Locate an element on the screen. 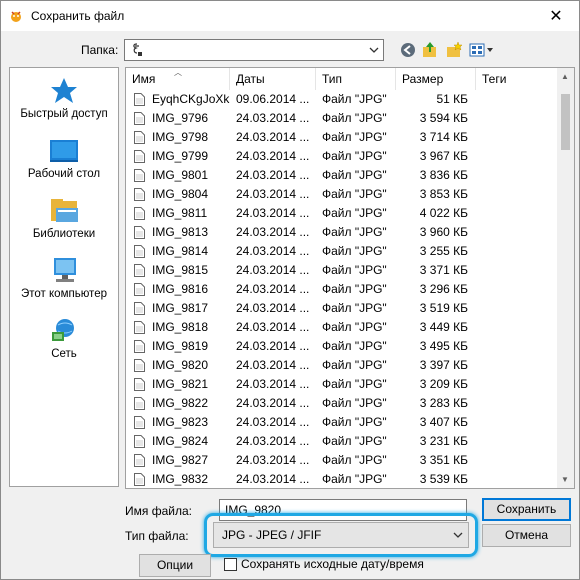 Image resolution: width=580 pixels, height=580 pixels. place-desktop: Рабочий стол is located at coordinates (64, 158).